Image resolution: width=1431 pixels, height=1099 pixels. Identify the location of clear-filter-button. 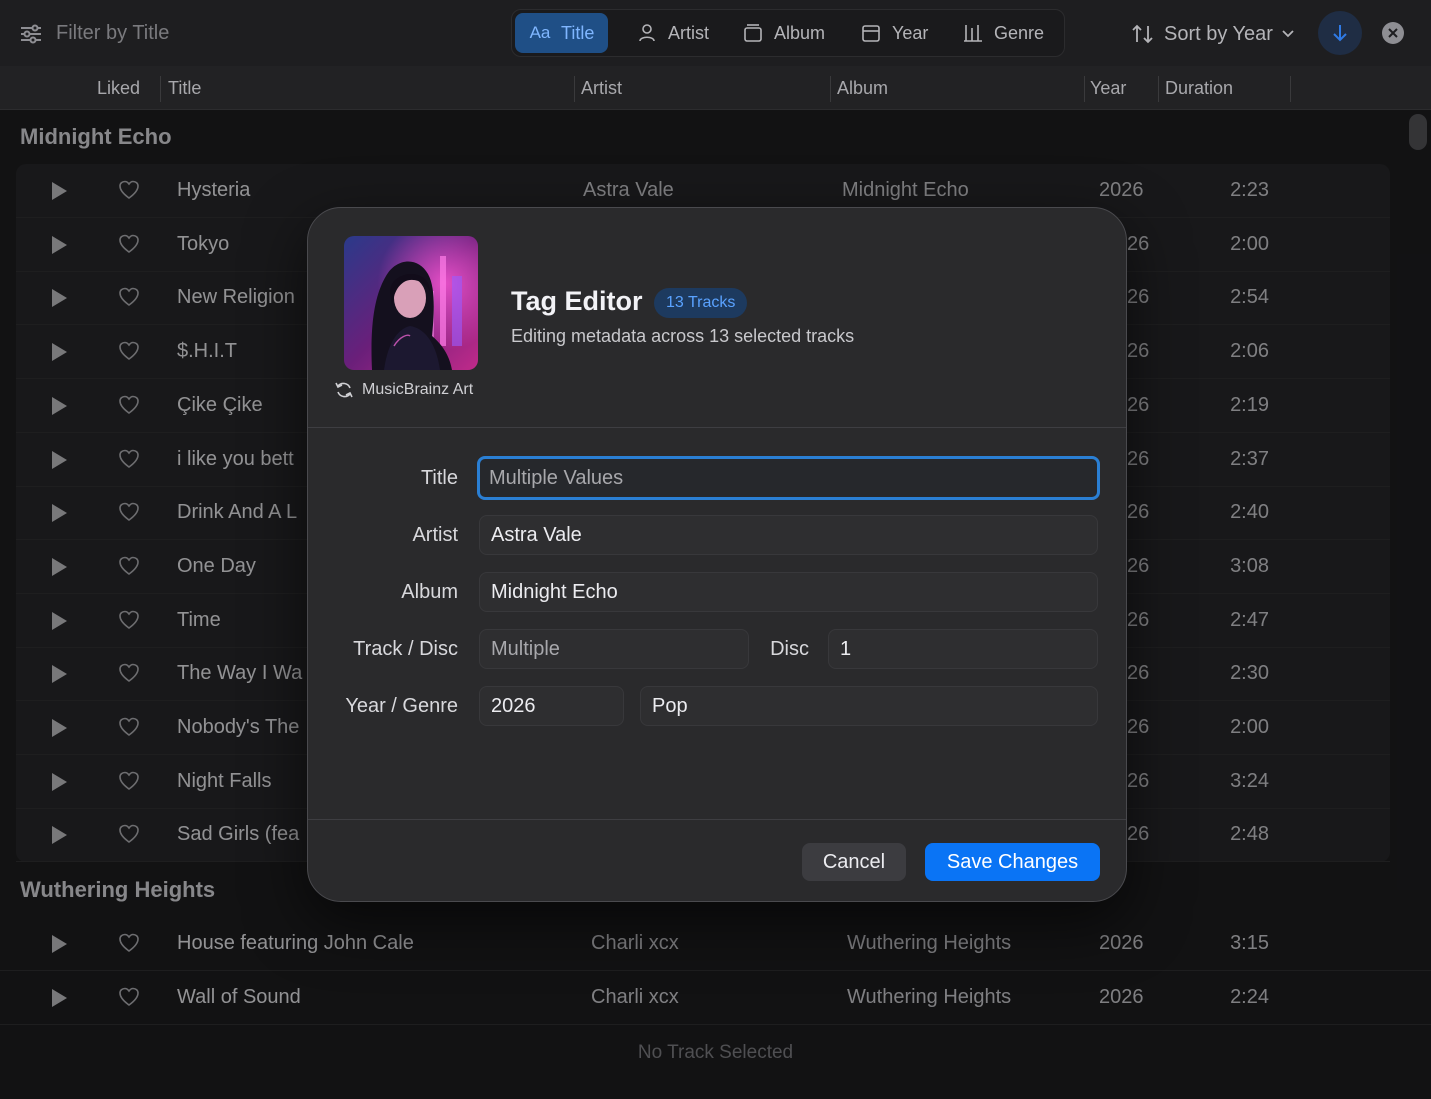
(1393, 33).